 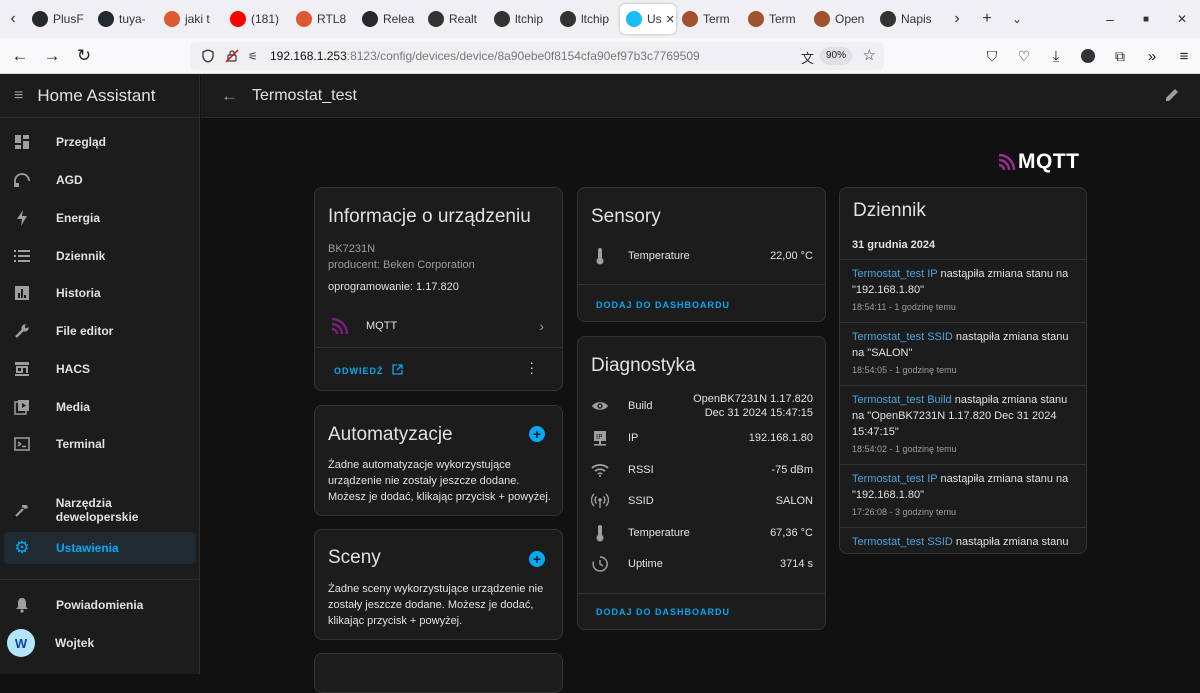 I want to click on entity-value-line: 67,36 °C, so click(x=791, y=533).